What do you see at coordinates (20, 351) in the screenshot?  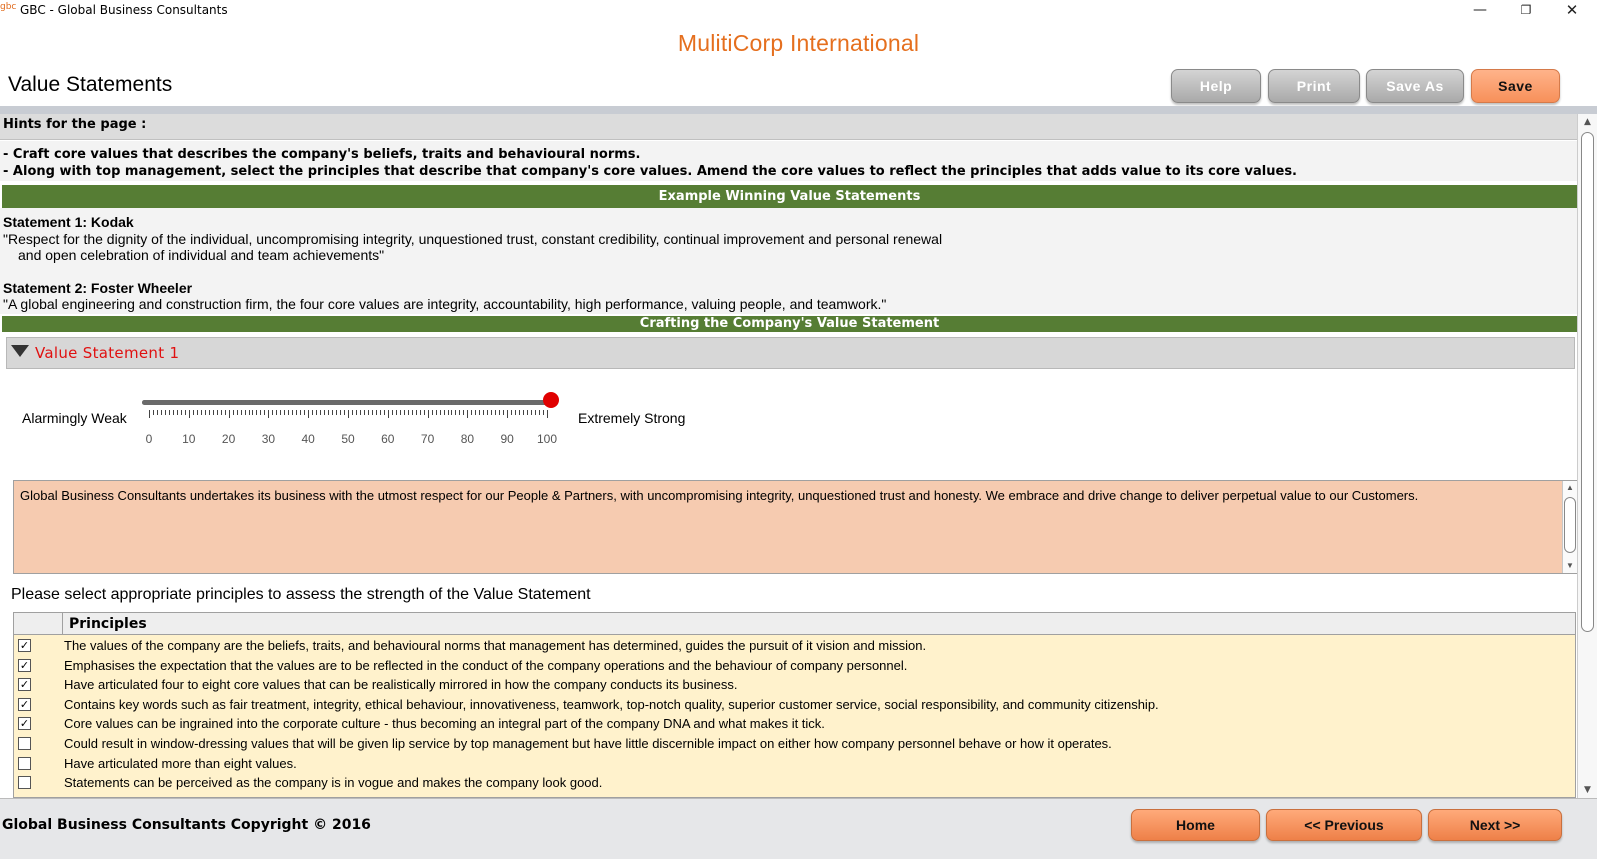 I see `triangle-down-icon` at bounding box center [20, 351].